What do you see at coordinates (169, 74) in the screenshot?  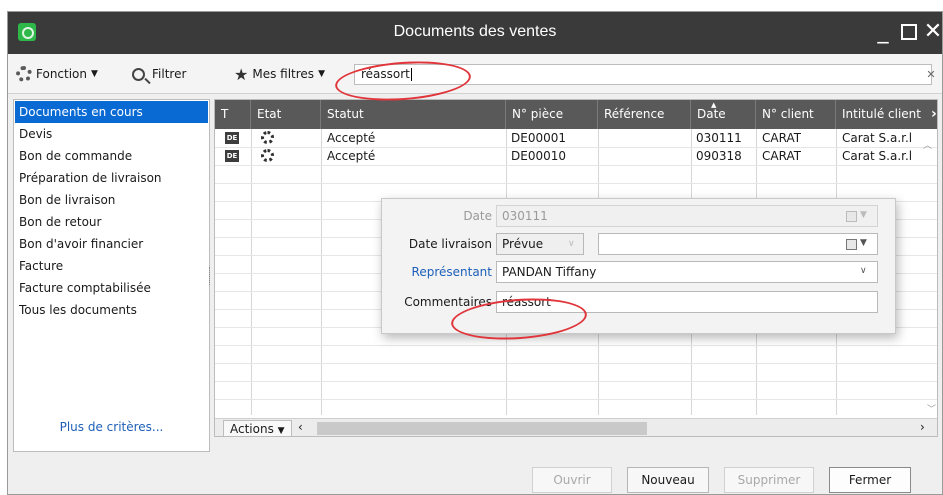 I see `filtrer-label: Filtrer` at bounding box center [169, 74].